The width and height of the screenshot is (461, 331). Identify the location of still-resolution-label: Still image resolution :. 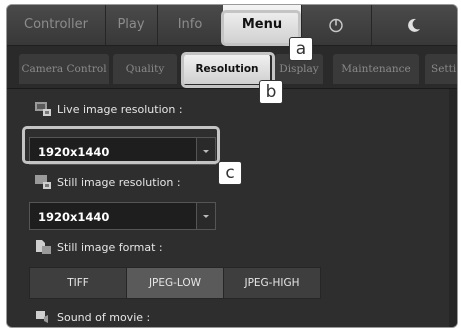
(107, 182).